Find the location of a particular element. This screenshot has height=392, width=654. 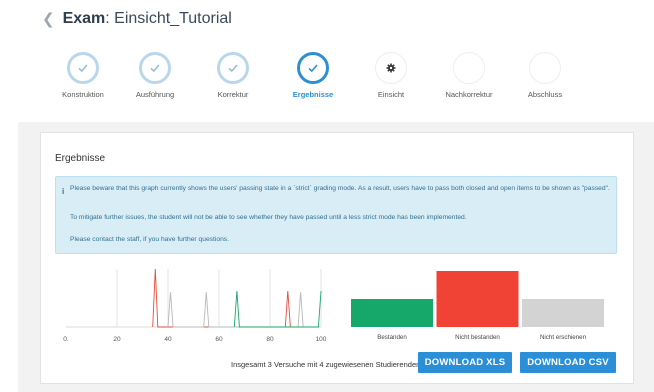

pass-status-bar-chart: Bestanden Nicht bestanden Nicht erschienen is located at coordinates (477, 306).